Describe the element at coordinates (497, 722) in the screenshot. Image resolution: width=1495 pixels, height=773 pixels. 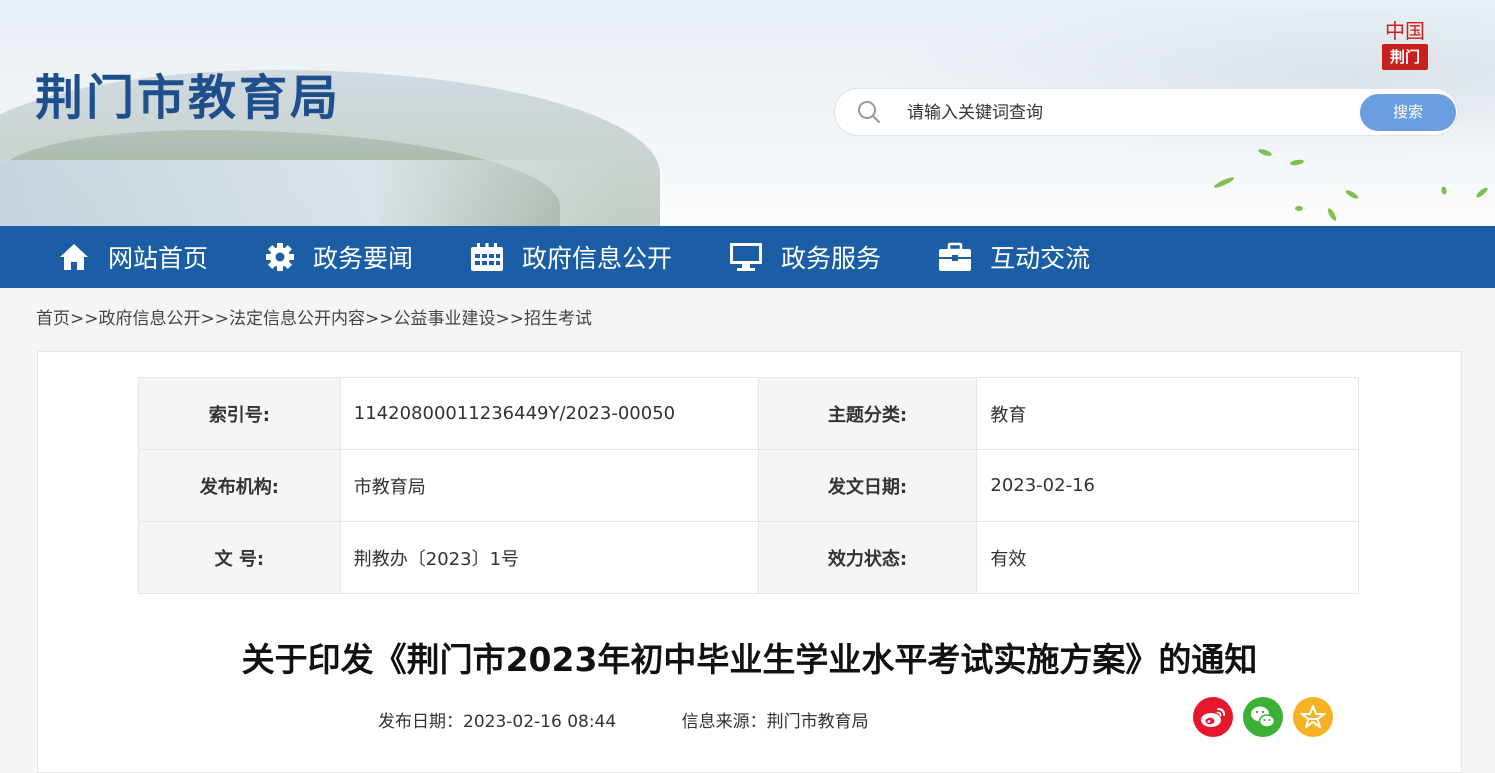
I see `publish-date: 发布日期：2023-02-16 08:44` at that location.